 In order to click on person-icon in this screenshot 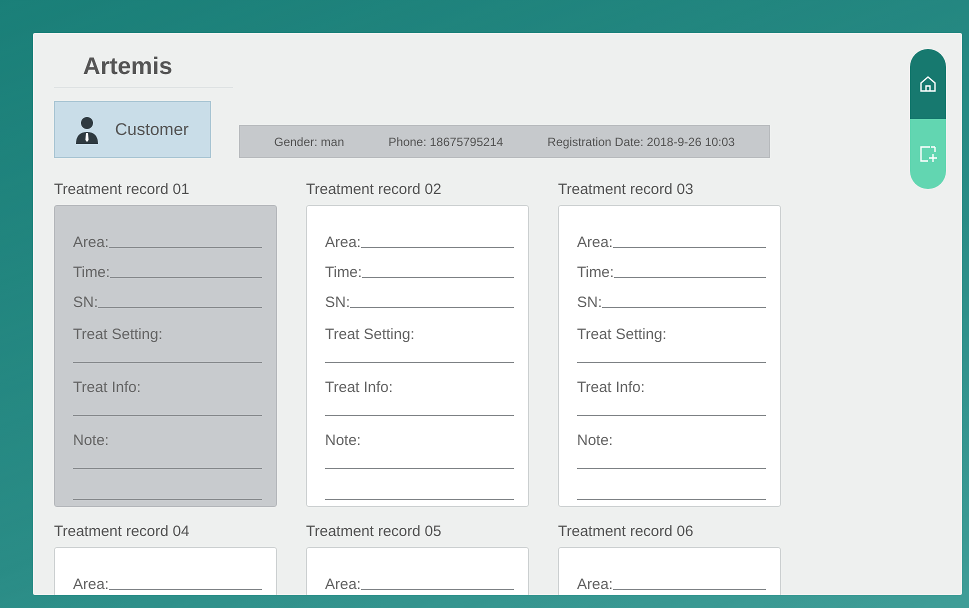, I will do `click(87, 130)`.